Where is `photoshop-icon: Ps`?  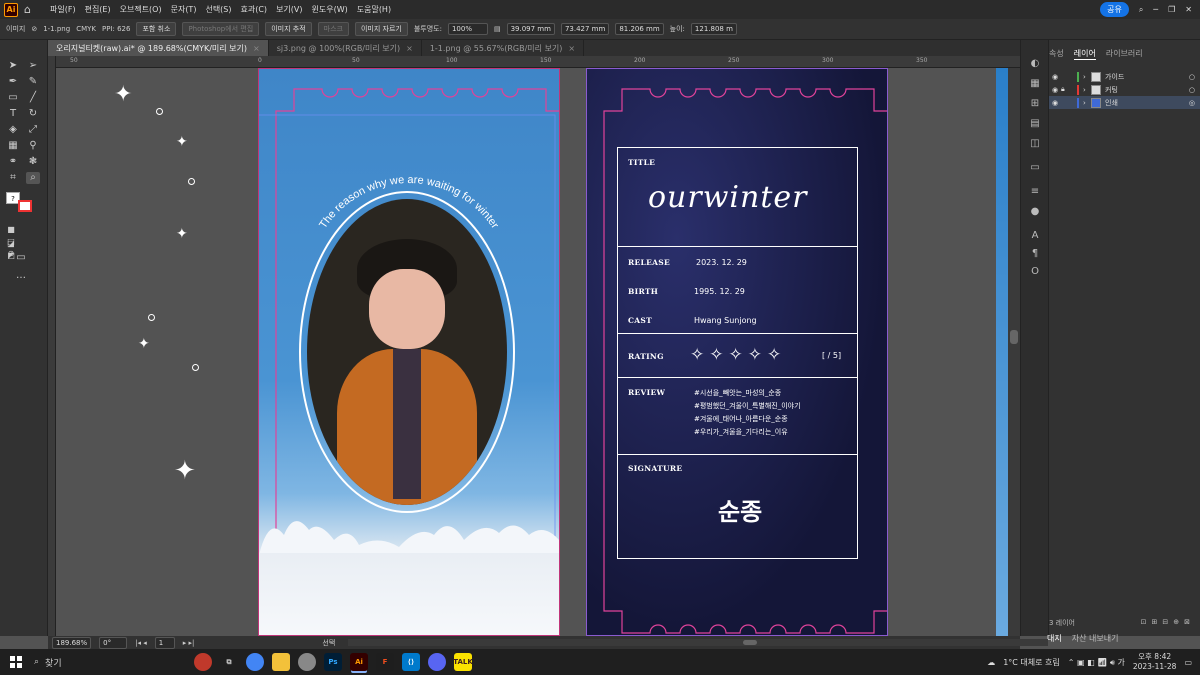 photoshop-icon: Ps is located at coordinates (333, 662).